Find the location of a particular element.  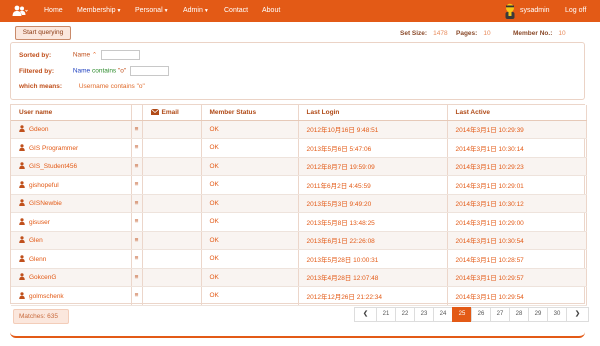

last-login-cell: 2013年4月28日 12:07:48 is located at coordinates (373, 277).